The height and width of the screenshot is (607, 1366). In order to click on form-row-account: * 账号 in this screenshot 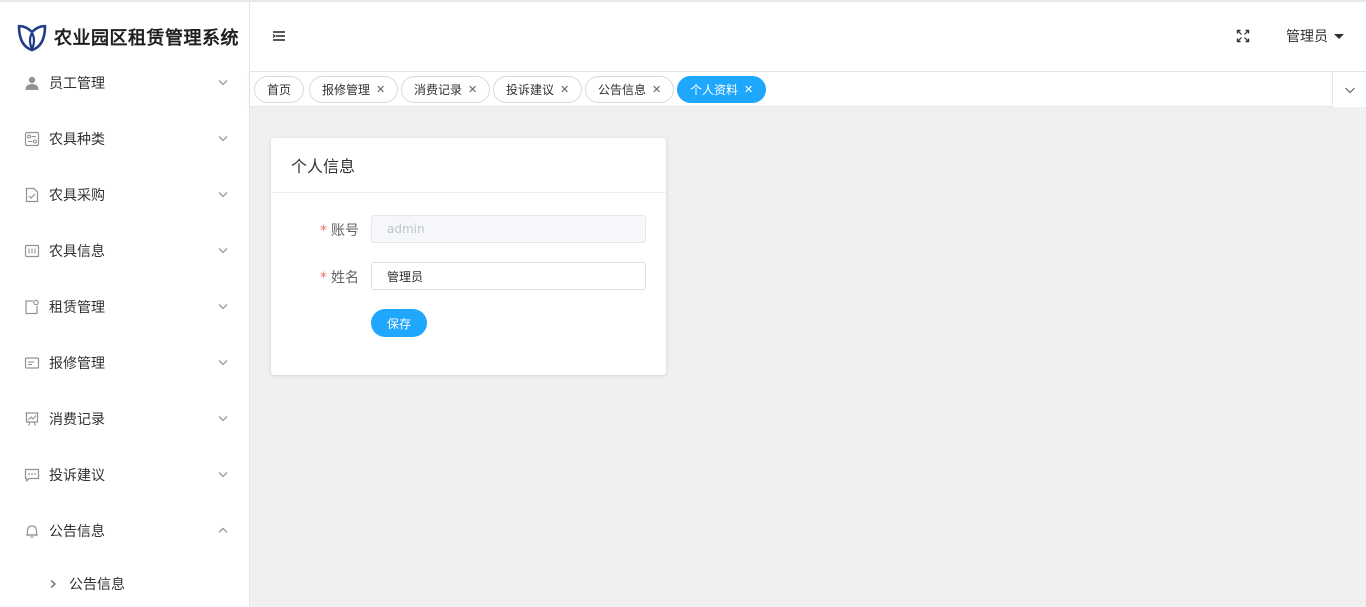, I will do `click(468, 229)`.